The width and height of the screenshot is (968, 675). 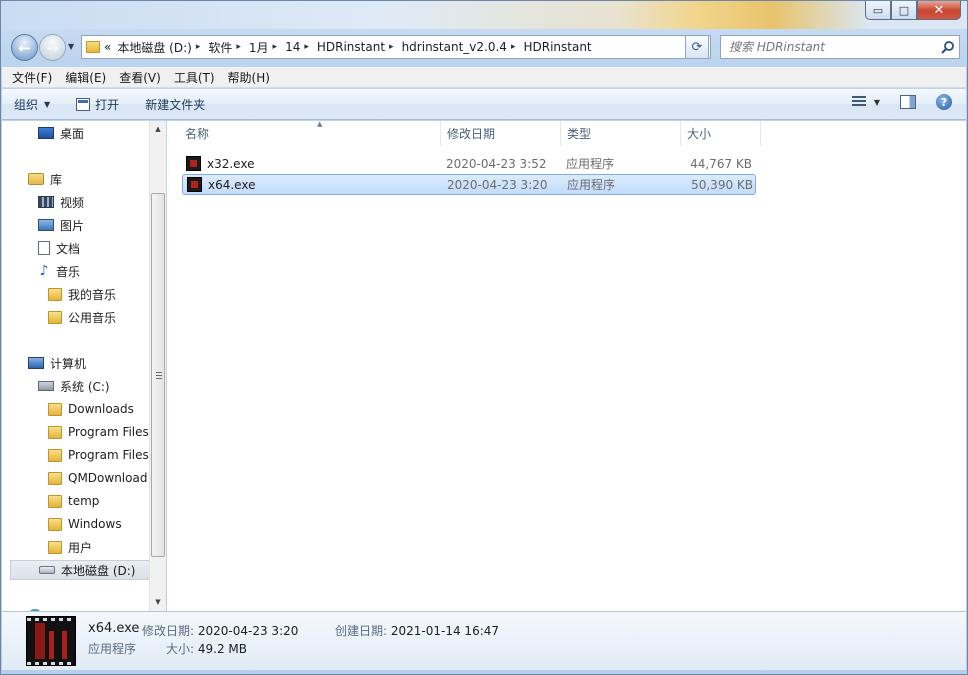 I want to click on preview-pane-icon, so click(x=908, y=102).